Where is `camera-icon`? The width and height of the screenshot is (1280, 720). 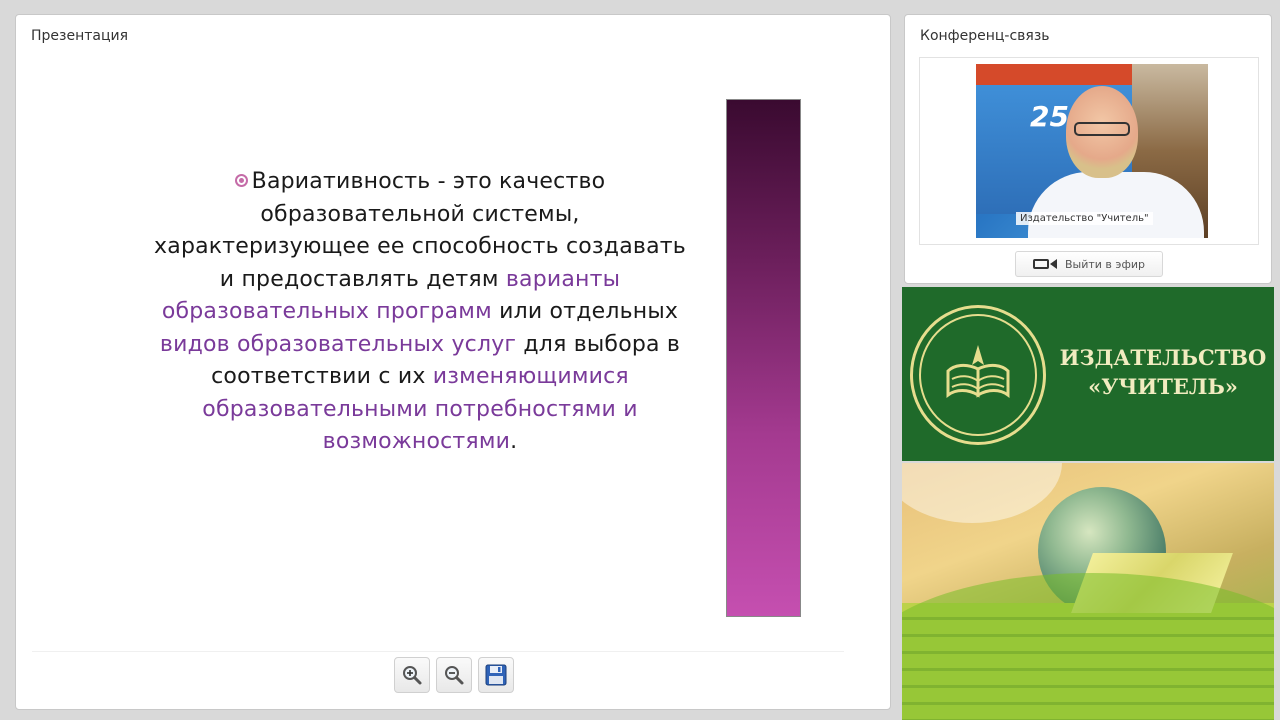 camera-icon is located at coordinates (1045, 264).